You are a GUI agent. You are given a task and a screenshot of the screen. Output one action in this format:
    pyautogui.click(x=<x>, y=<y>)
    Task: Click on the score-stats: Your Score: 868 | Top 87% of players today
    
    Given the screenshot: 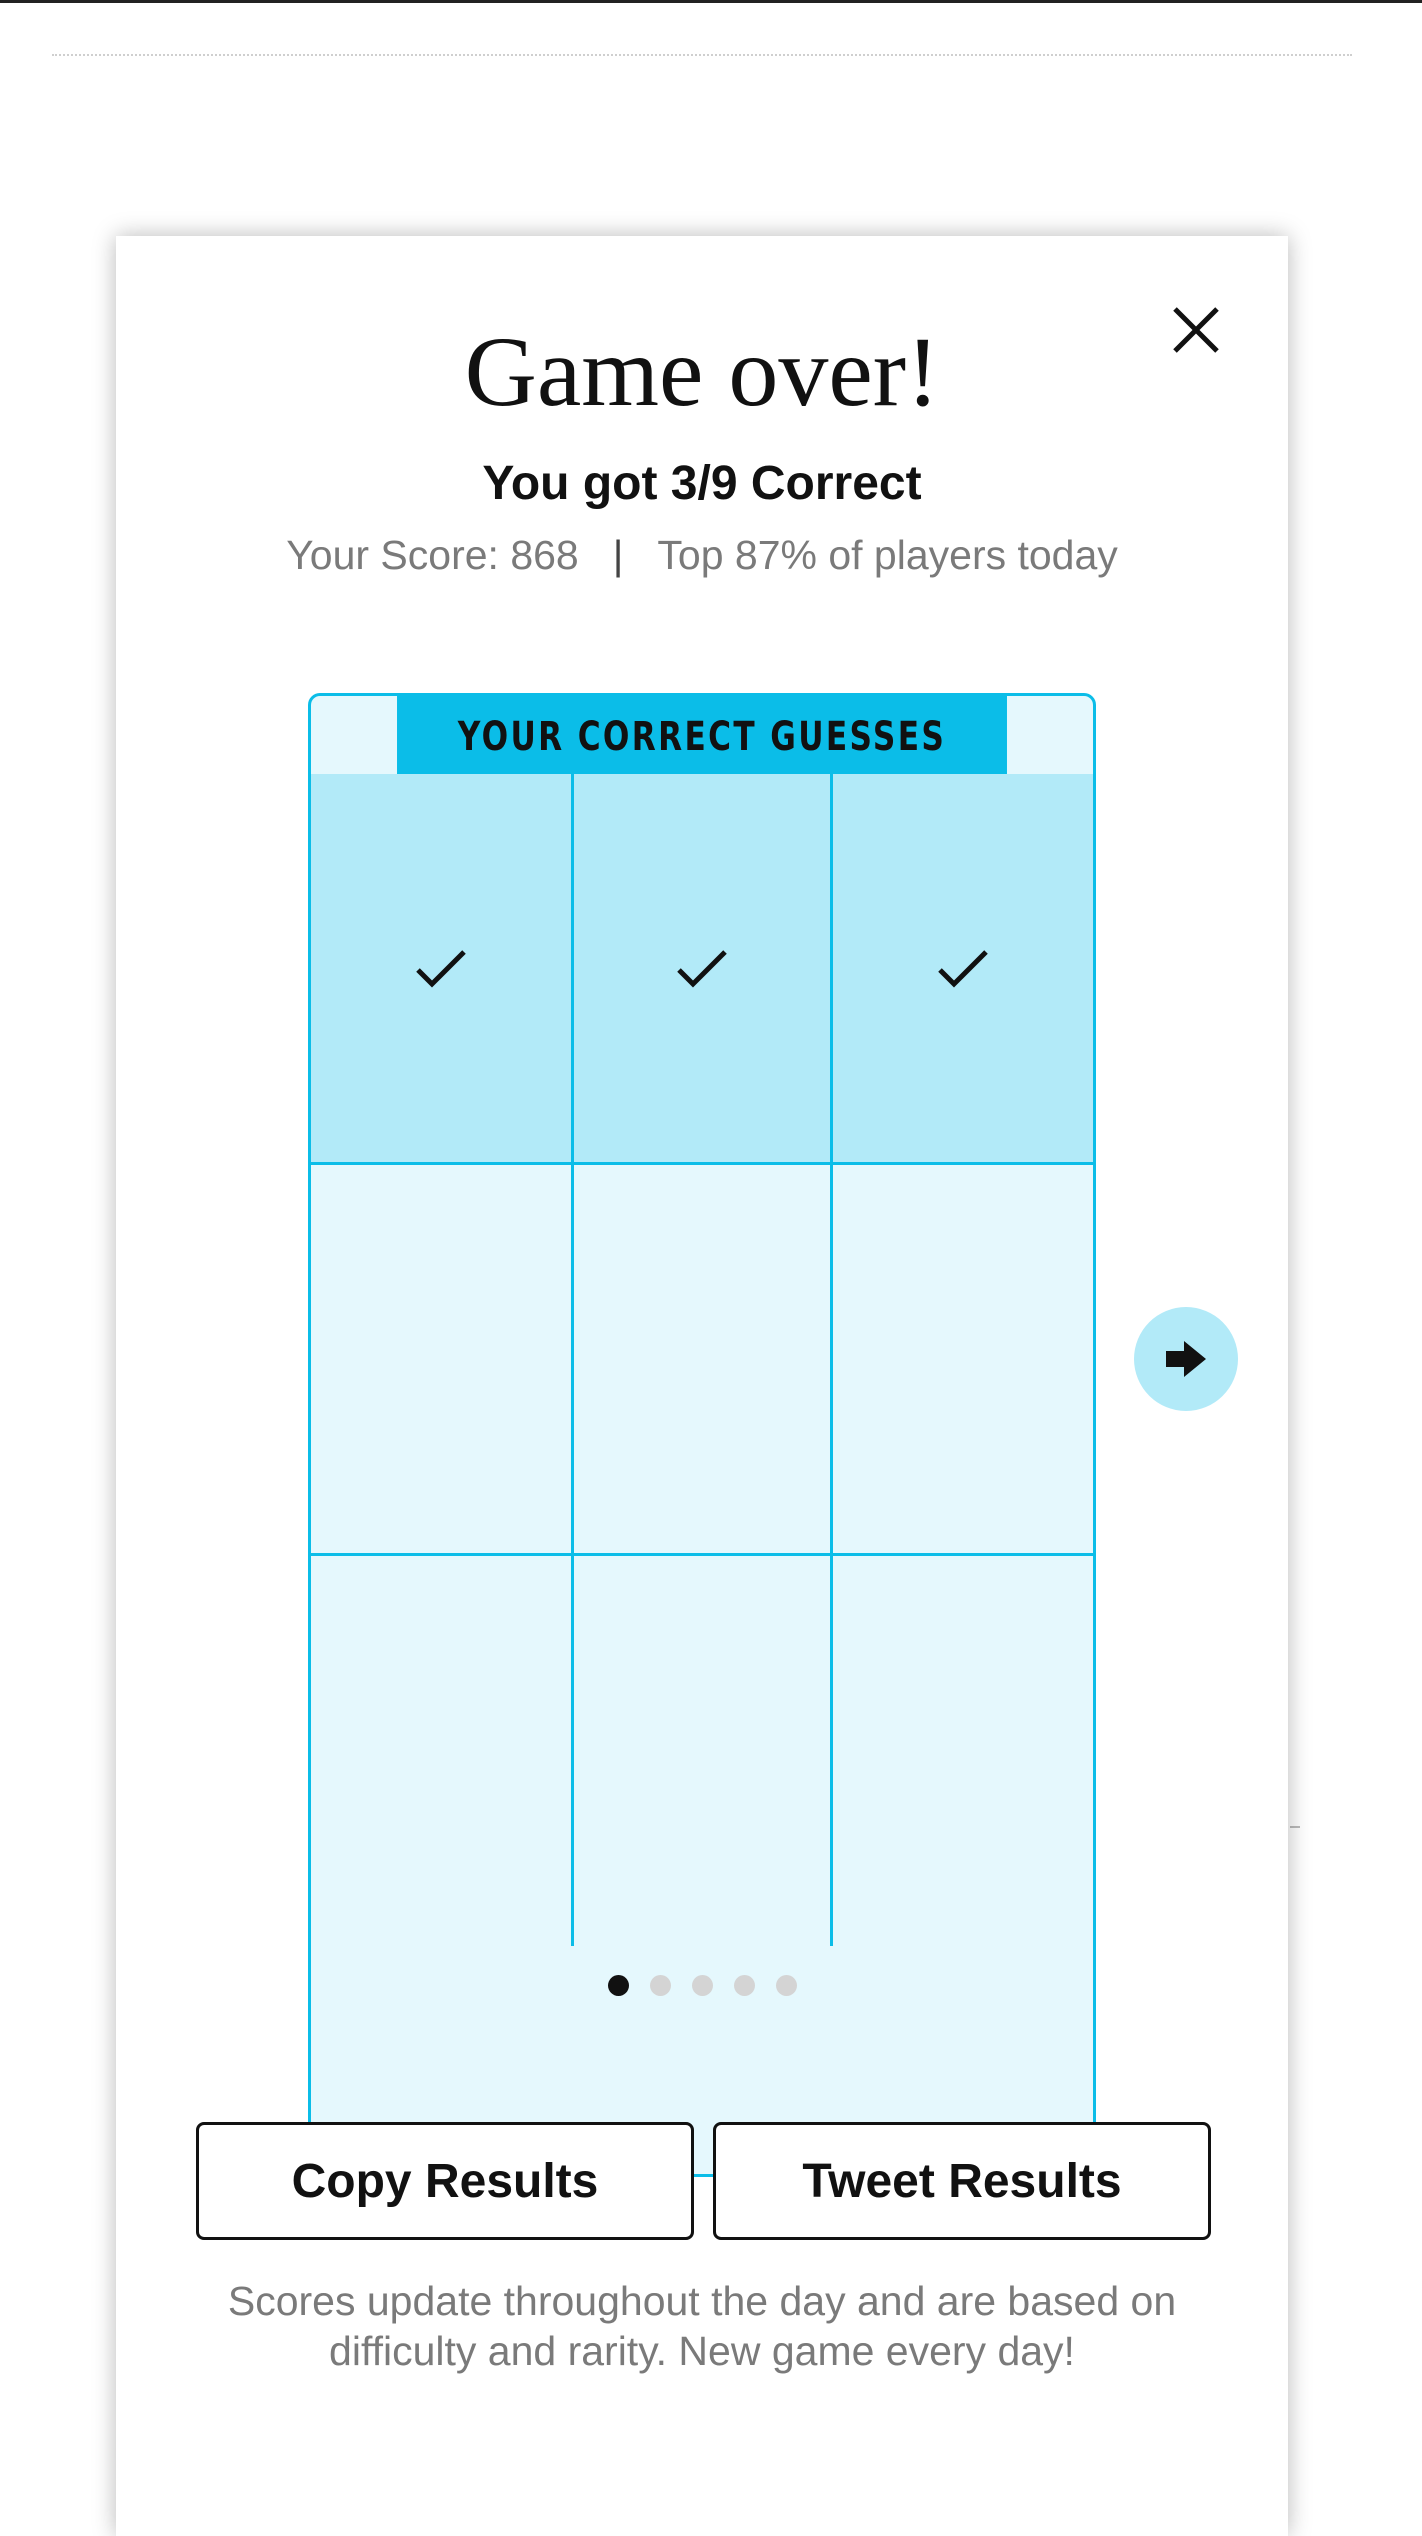 What is the action you would take?
    pyautogui.click(x=702, y=555)
    